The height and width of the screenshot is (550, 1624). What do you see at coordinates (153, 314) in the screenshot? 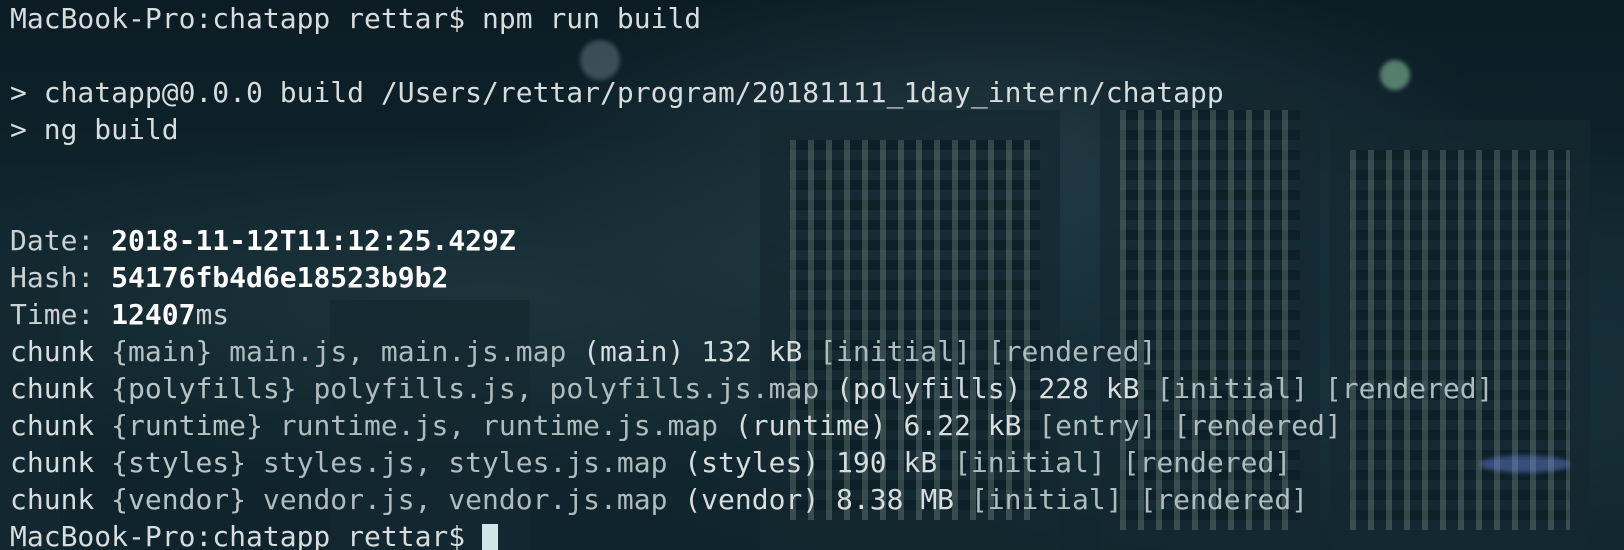
I see `time-value: 12407` at bounding box center [153, 314].